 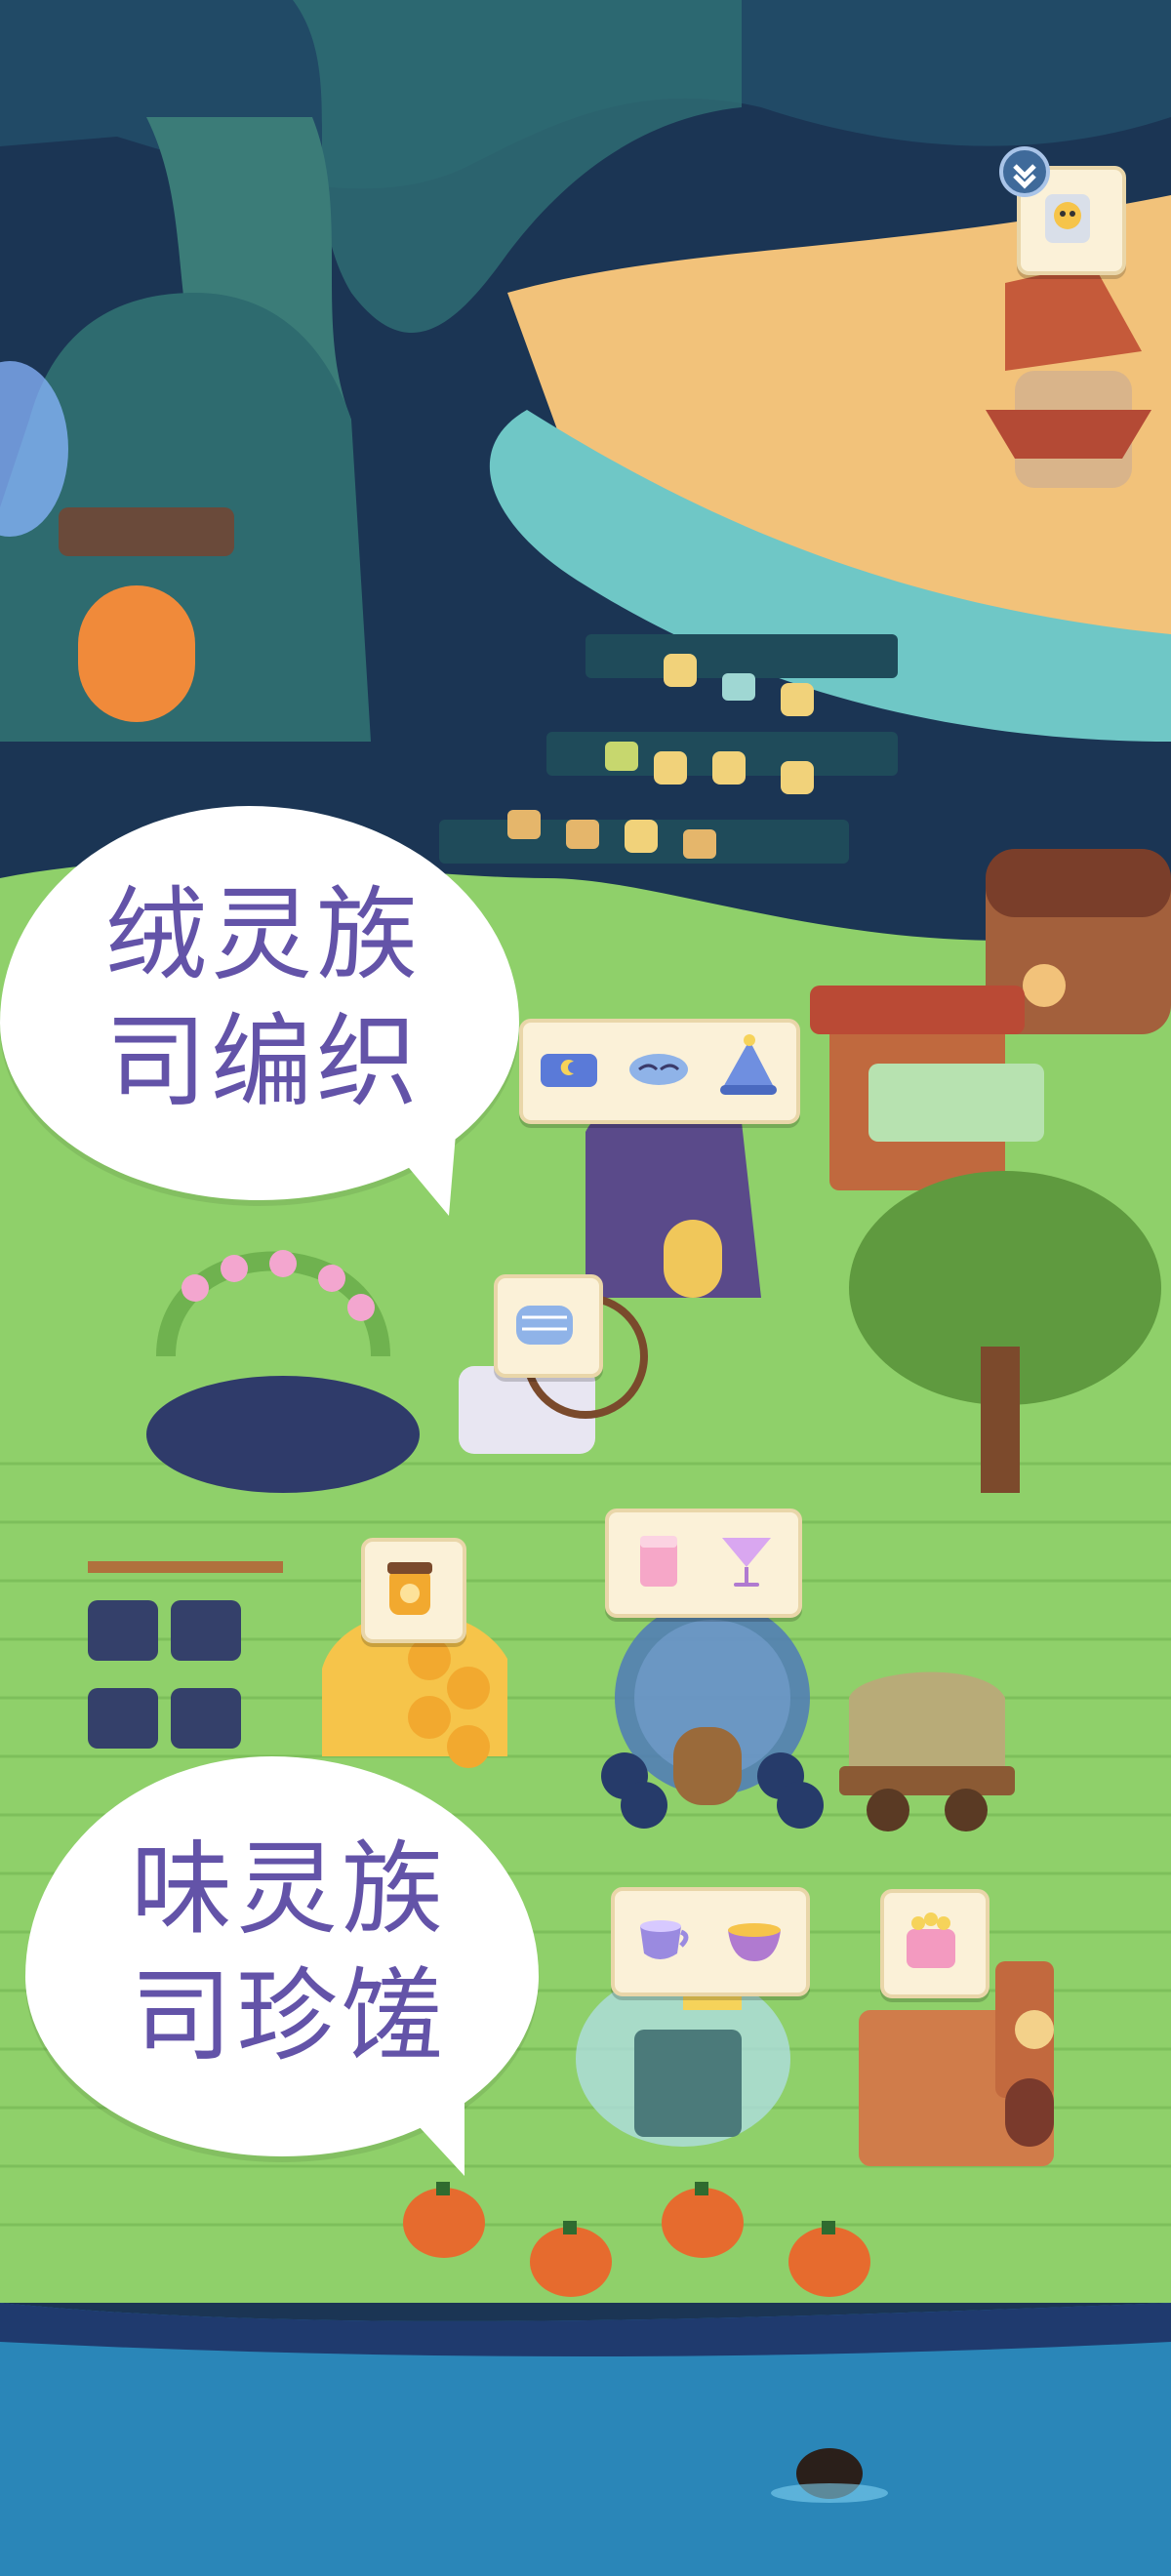 I want to click on bubble-line-2: 司珍馐, so click(x=288, y=2015).